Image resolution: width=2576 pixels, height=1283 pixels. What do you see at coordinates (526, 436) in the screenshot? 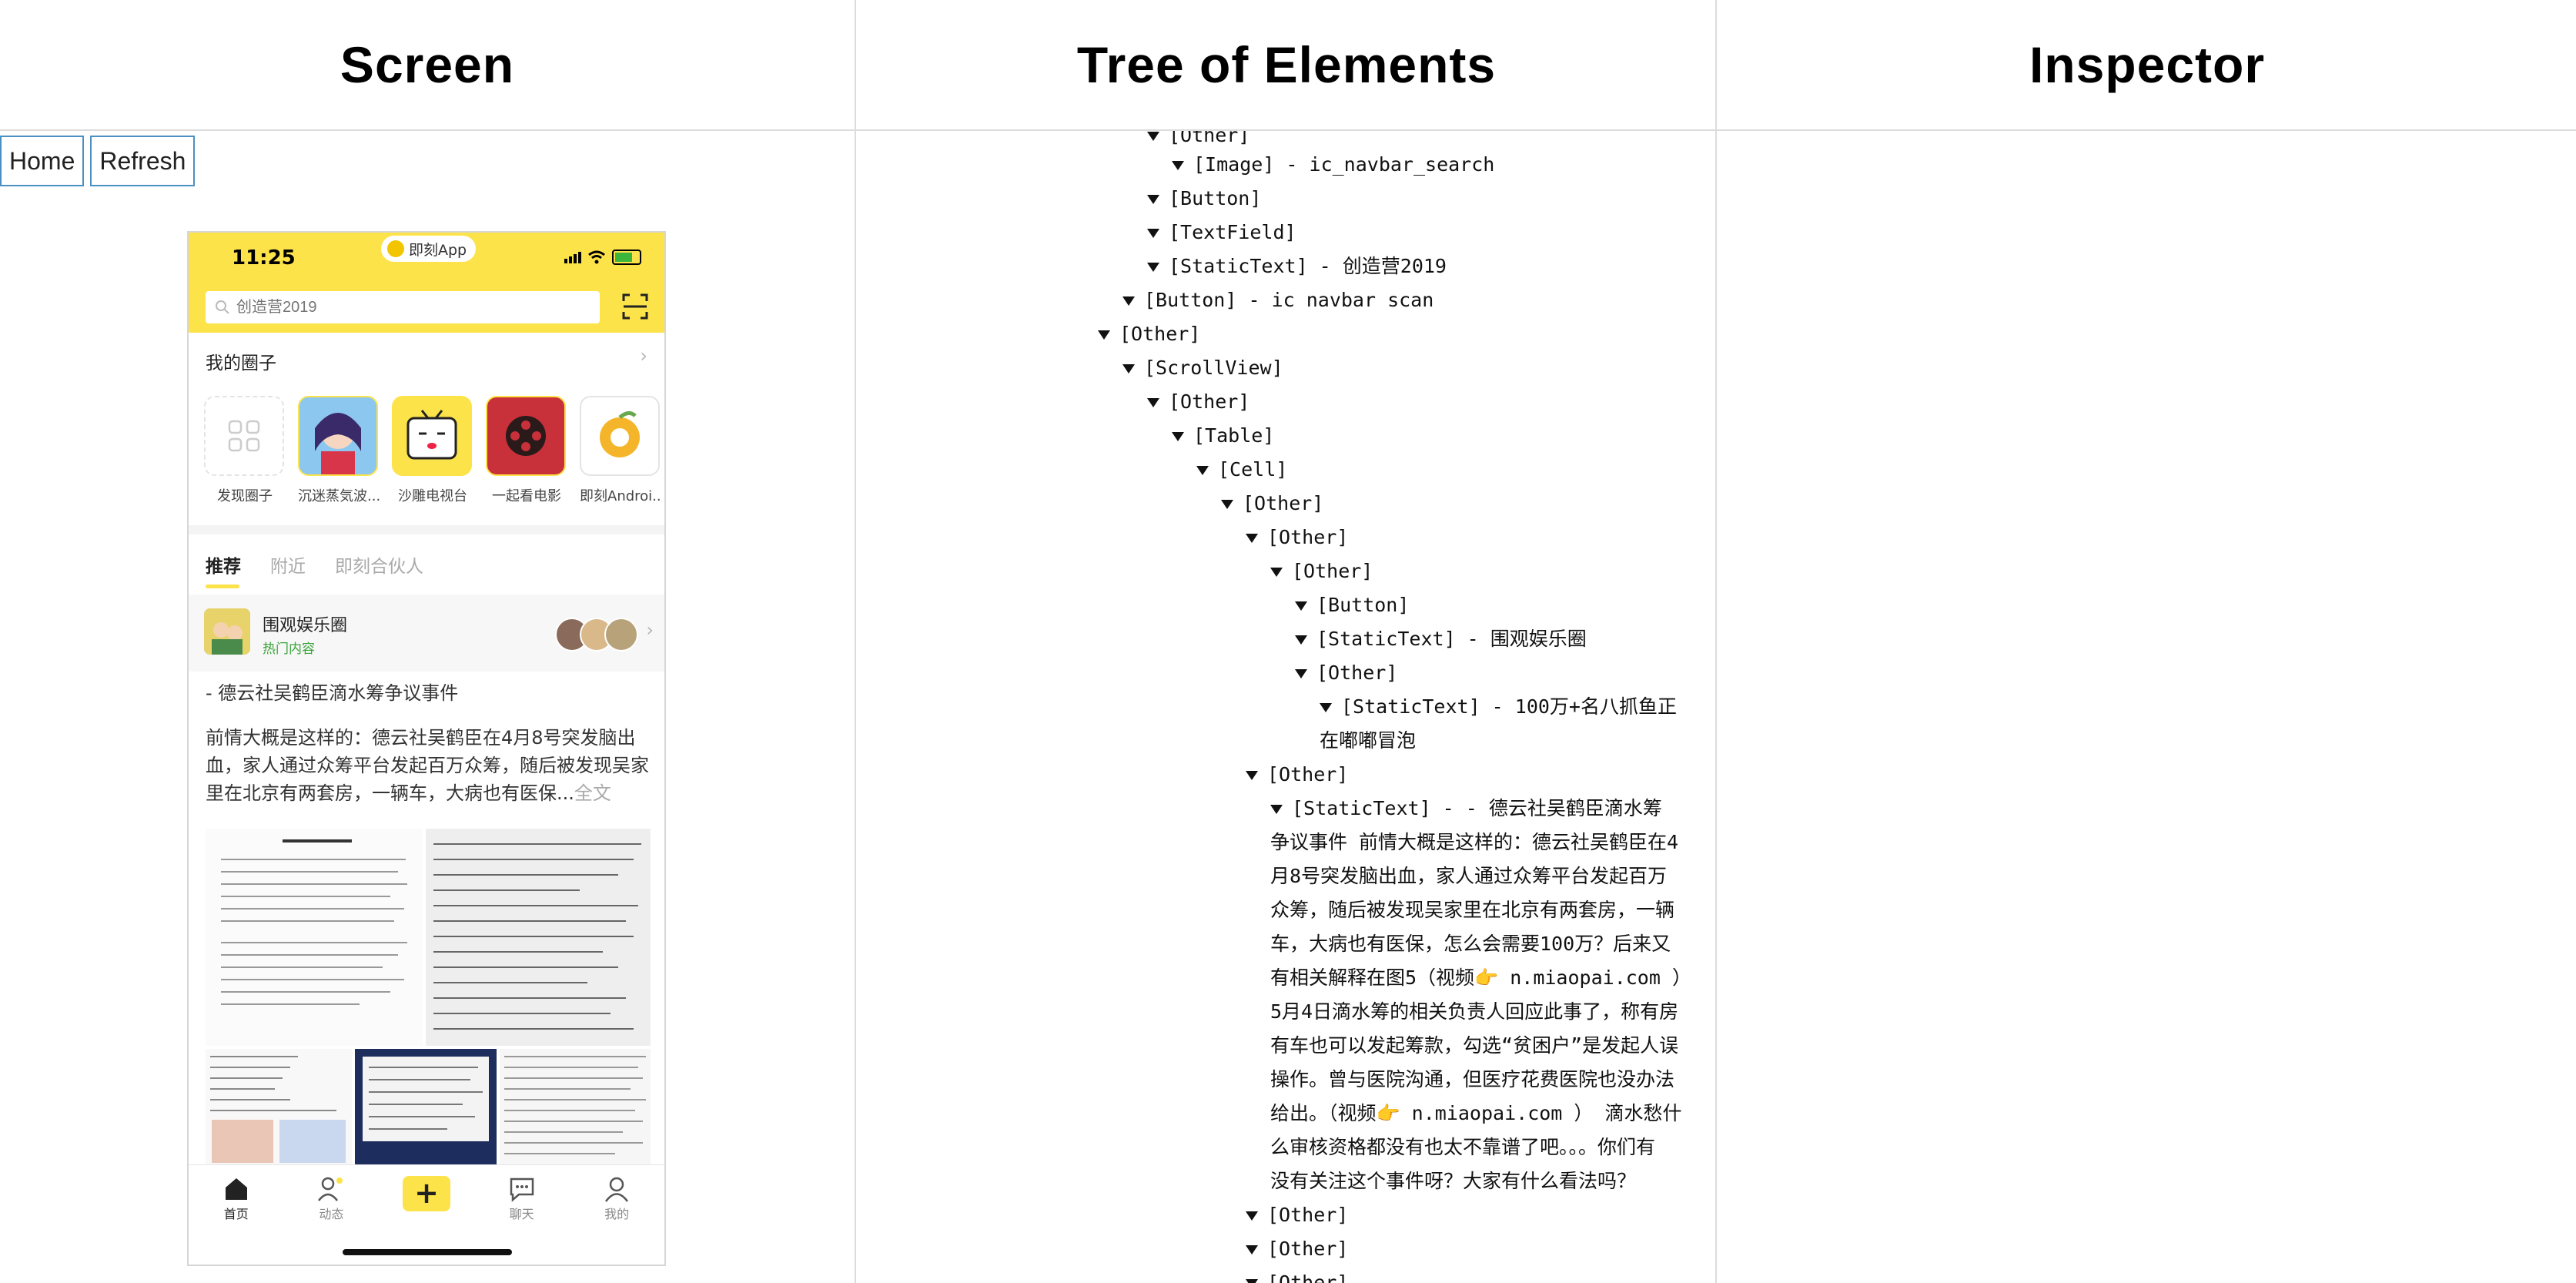
I see `film-reel-icon` at bounding box center [526, 436].